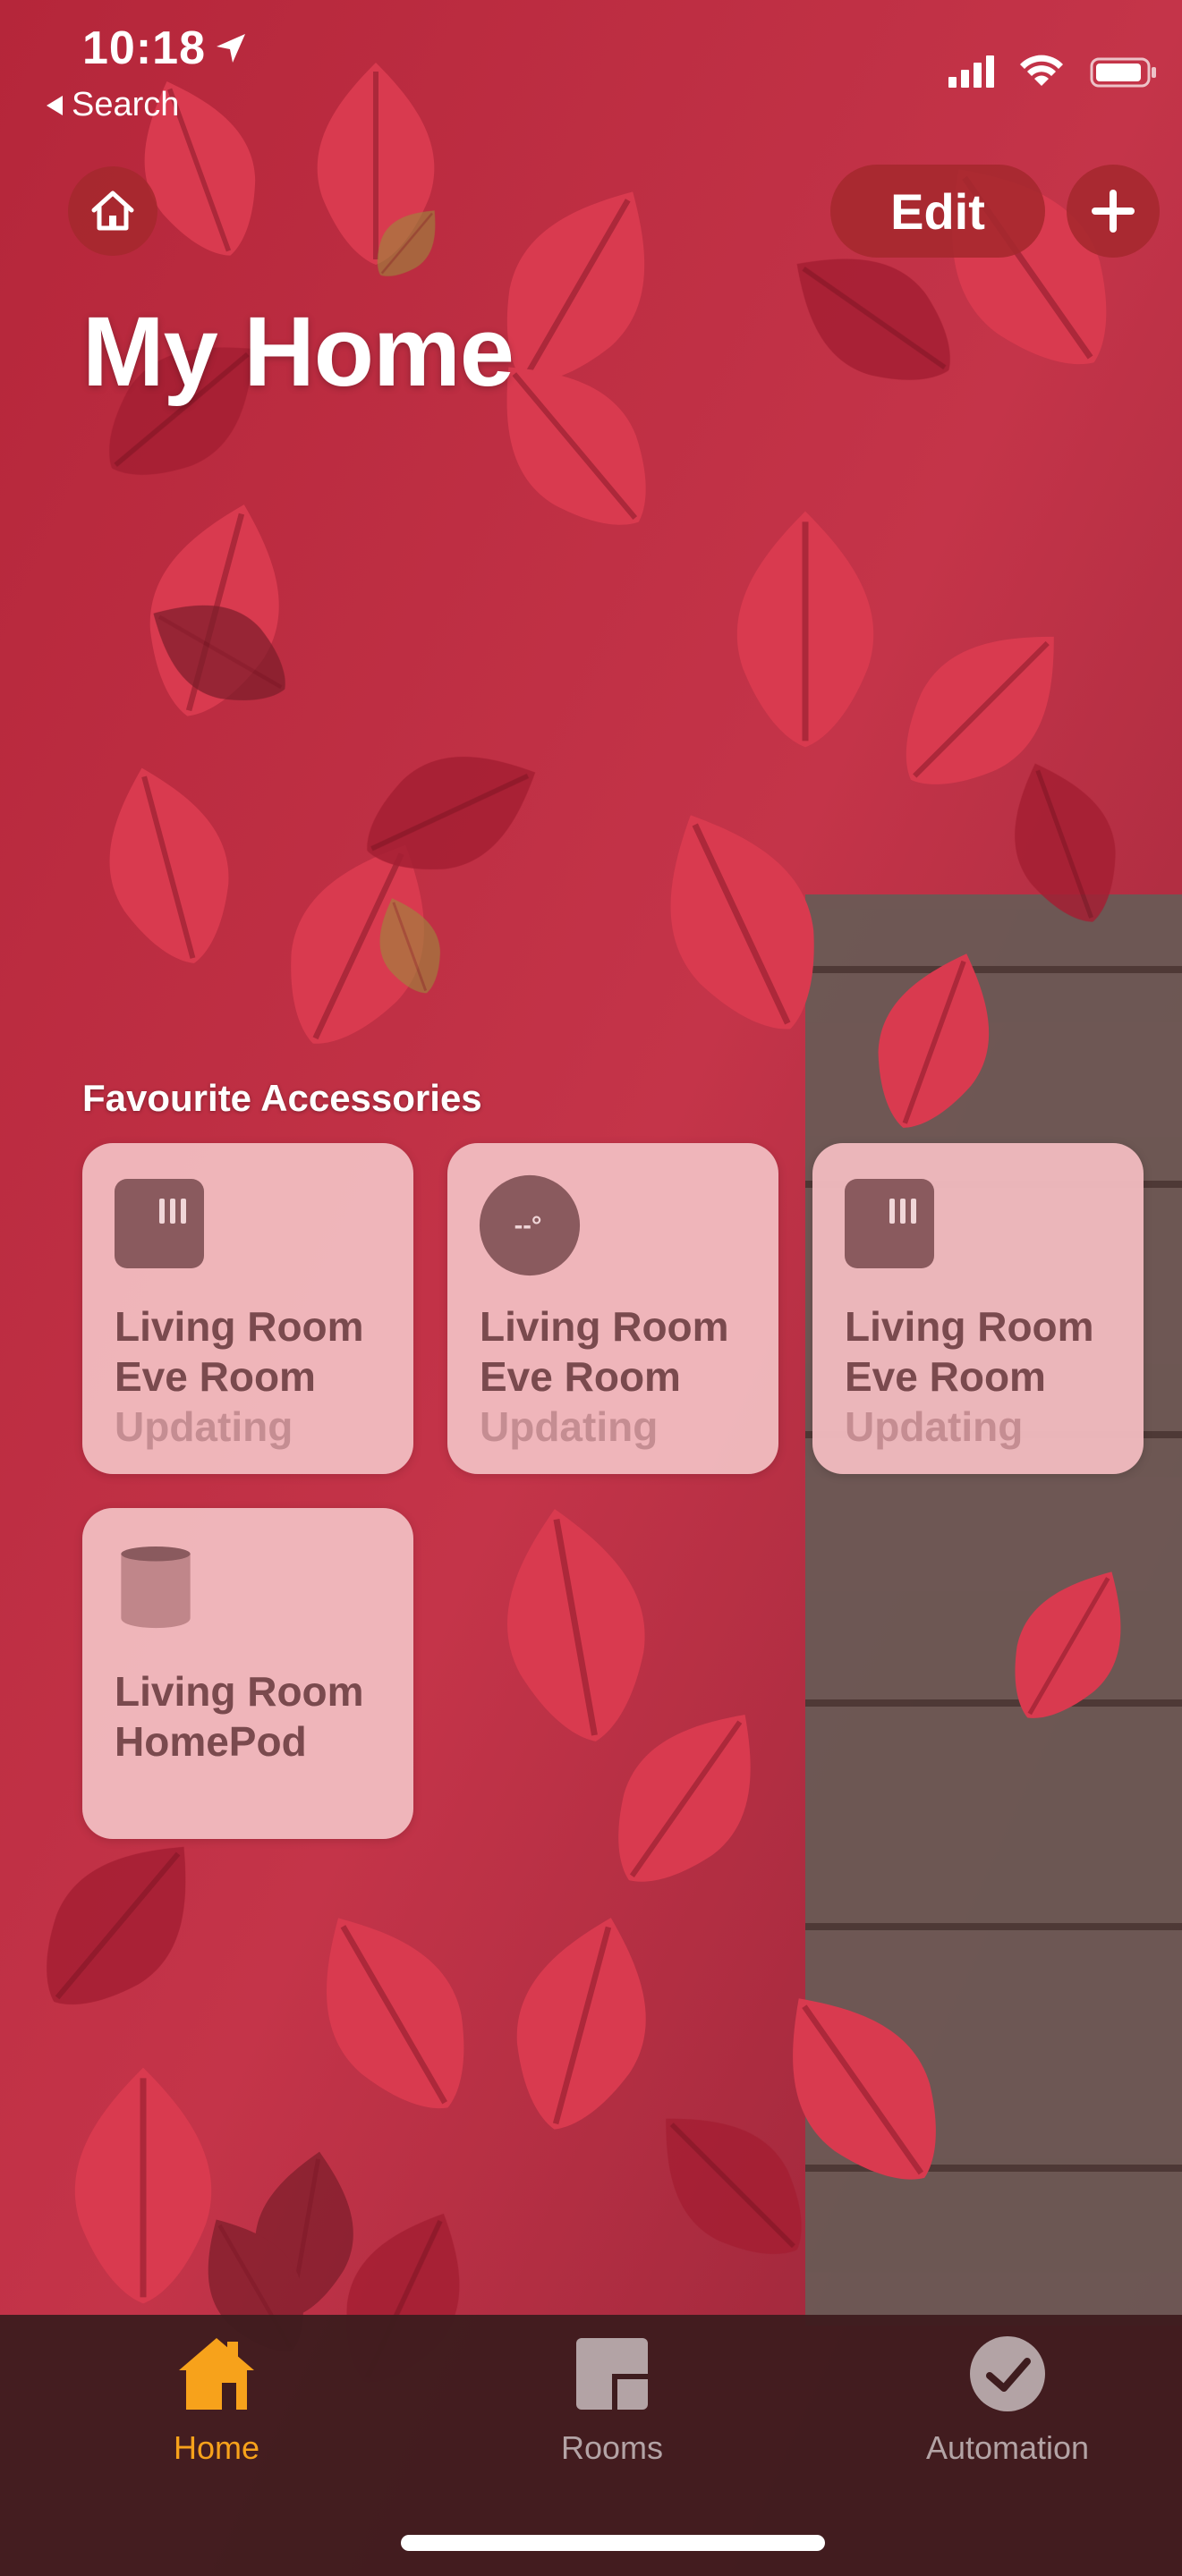 The width and height of the screenshot is (1182, 2576). Describe the element at coordinates (1123, 72) in the screenshot. I see `battery-icon` at that location.